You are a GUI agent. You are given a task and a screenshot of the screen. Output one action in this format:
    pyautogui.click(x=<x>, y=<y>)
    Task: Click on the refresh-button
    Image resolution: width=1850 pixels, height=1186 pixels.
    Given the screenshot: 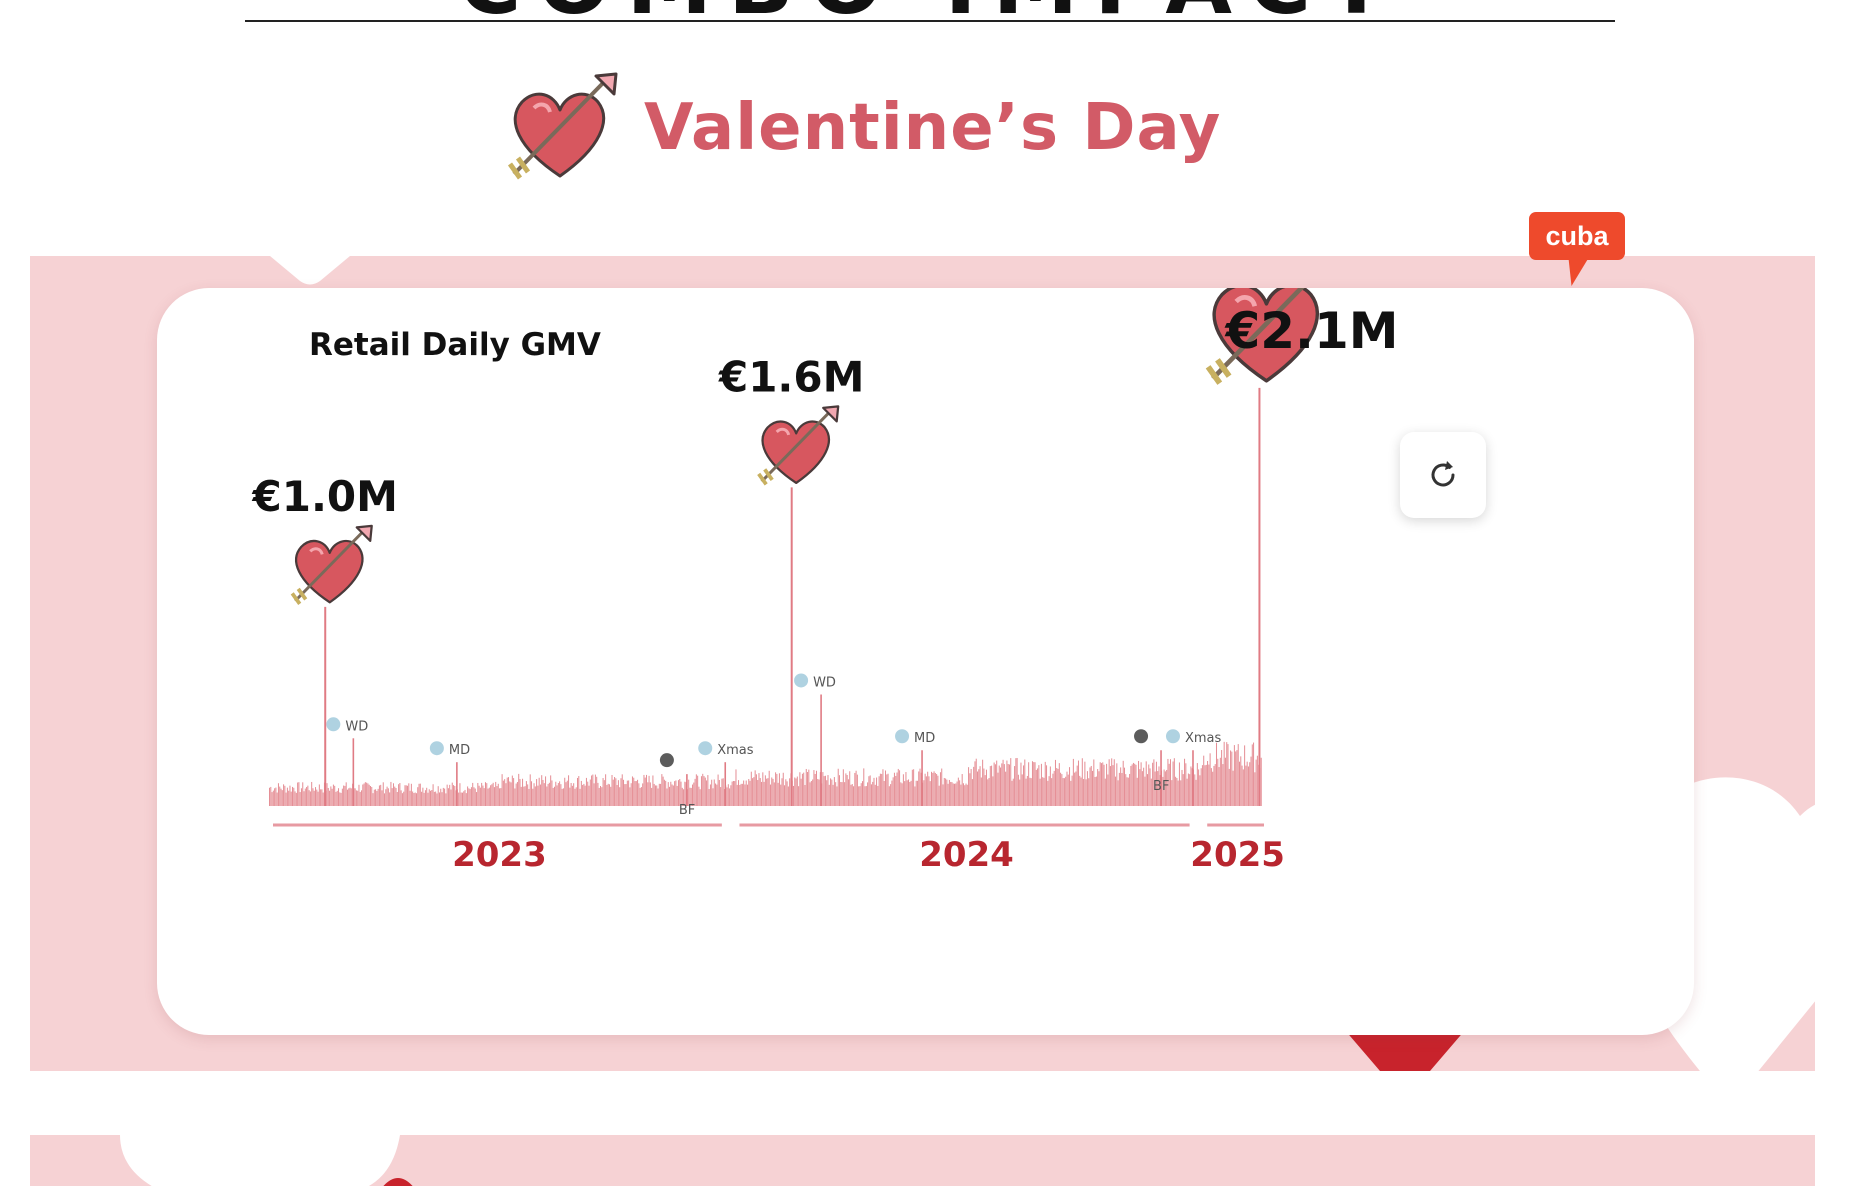 What is the action you would take?
    pyautogui.click(x=1443, y=475)
    